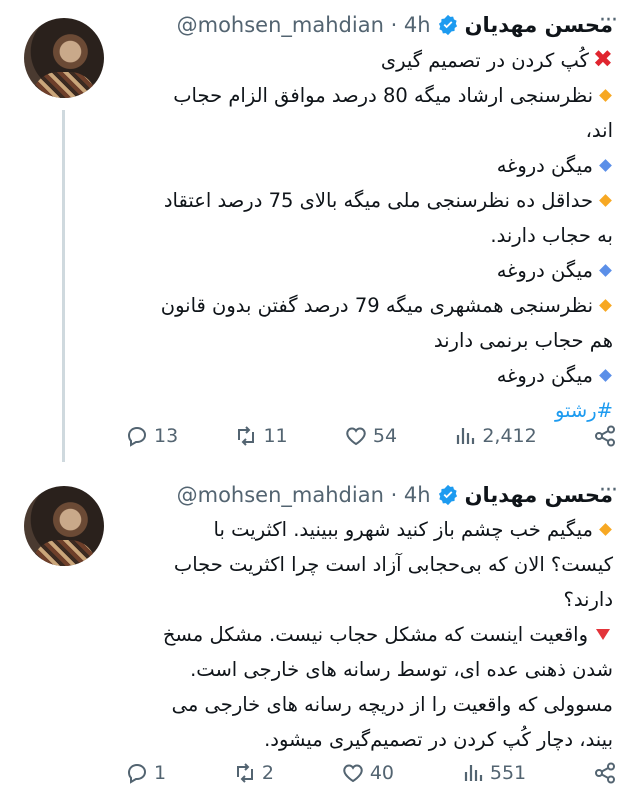  Describe the element at coordinates (584, 410) in the screenshot. I see `hashtag-link: #رشتو` at that location.